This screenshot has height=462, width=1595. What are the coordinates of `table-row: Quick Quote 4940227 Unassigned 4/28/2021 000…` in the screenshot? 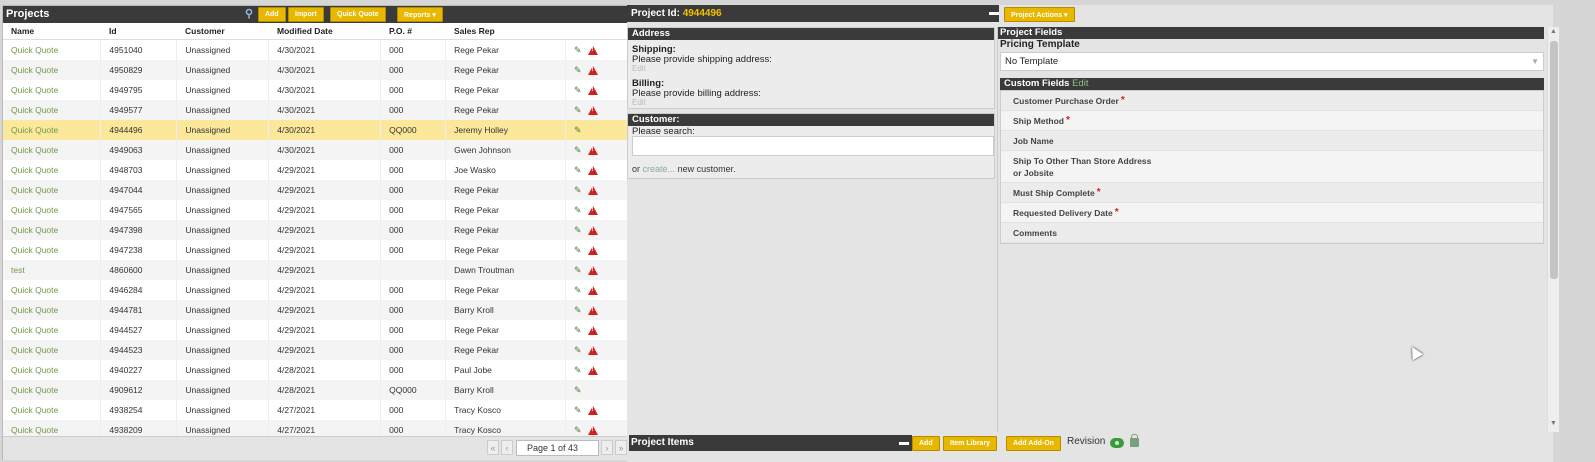 It's located at (318, 370).